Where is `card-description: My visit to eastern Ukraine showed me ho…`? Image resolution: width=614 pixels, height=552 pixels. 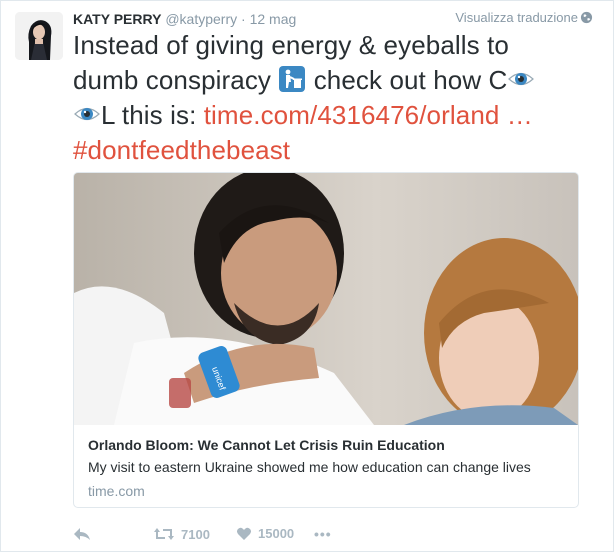 card-description: My visit to eastern Ukraine showed me ho… is located at coordinates (309, 467).